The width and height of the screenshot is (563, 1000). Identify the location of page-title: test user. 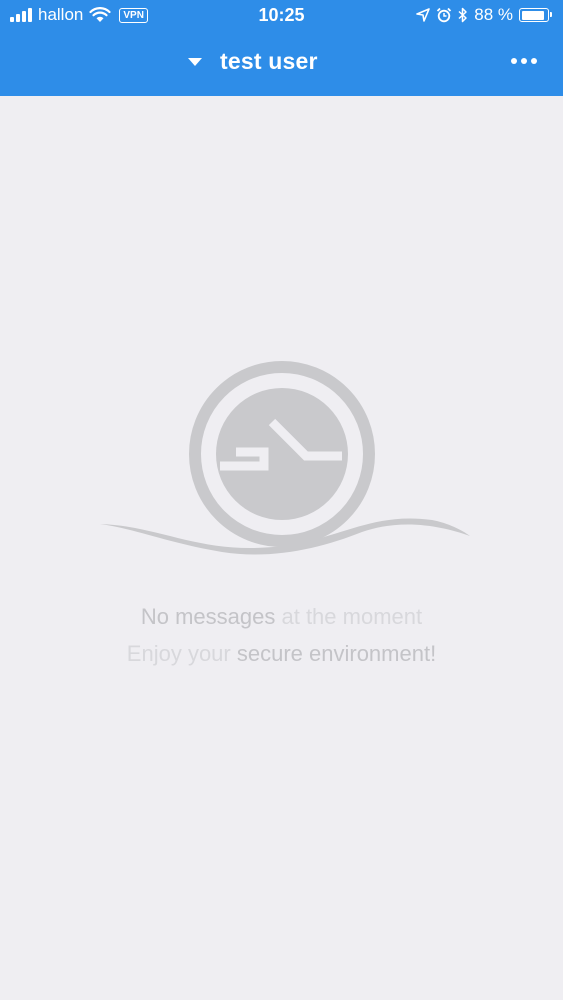
(269, 61).